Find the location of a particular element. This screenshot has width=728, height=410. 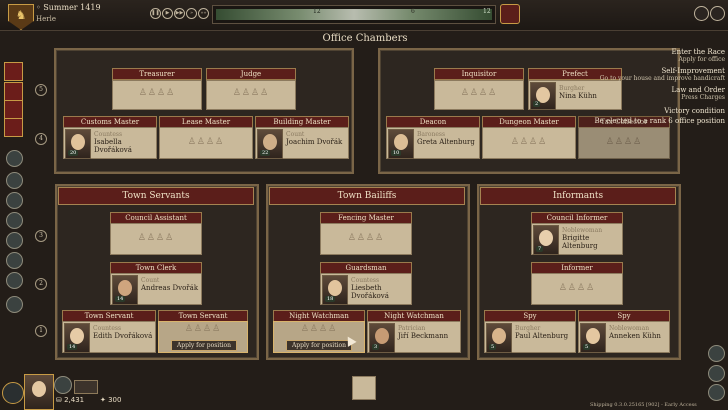

notification-icon is located at coordinates (701, 13).